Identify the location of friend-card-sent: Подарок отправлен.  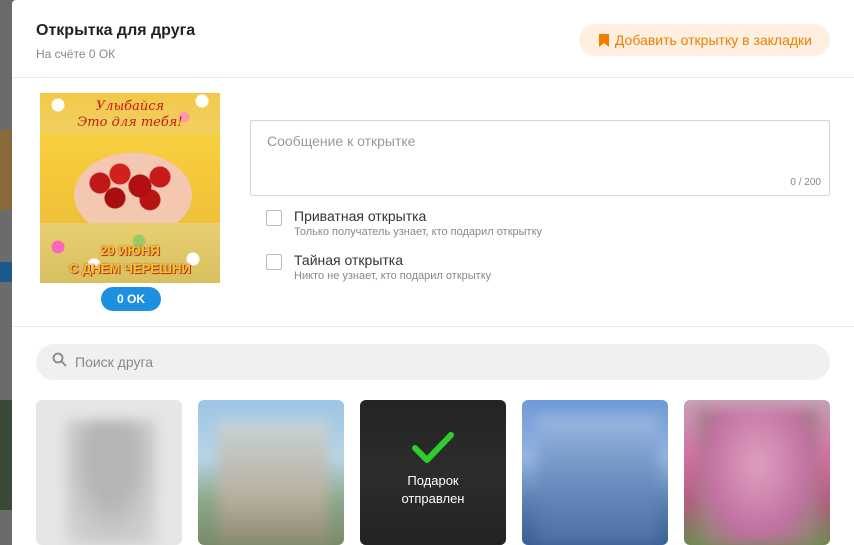
(433, 472).